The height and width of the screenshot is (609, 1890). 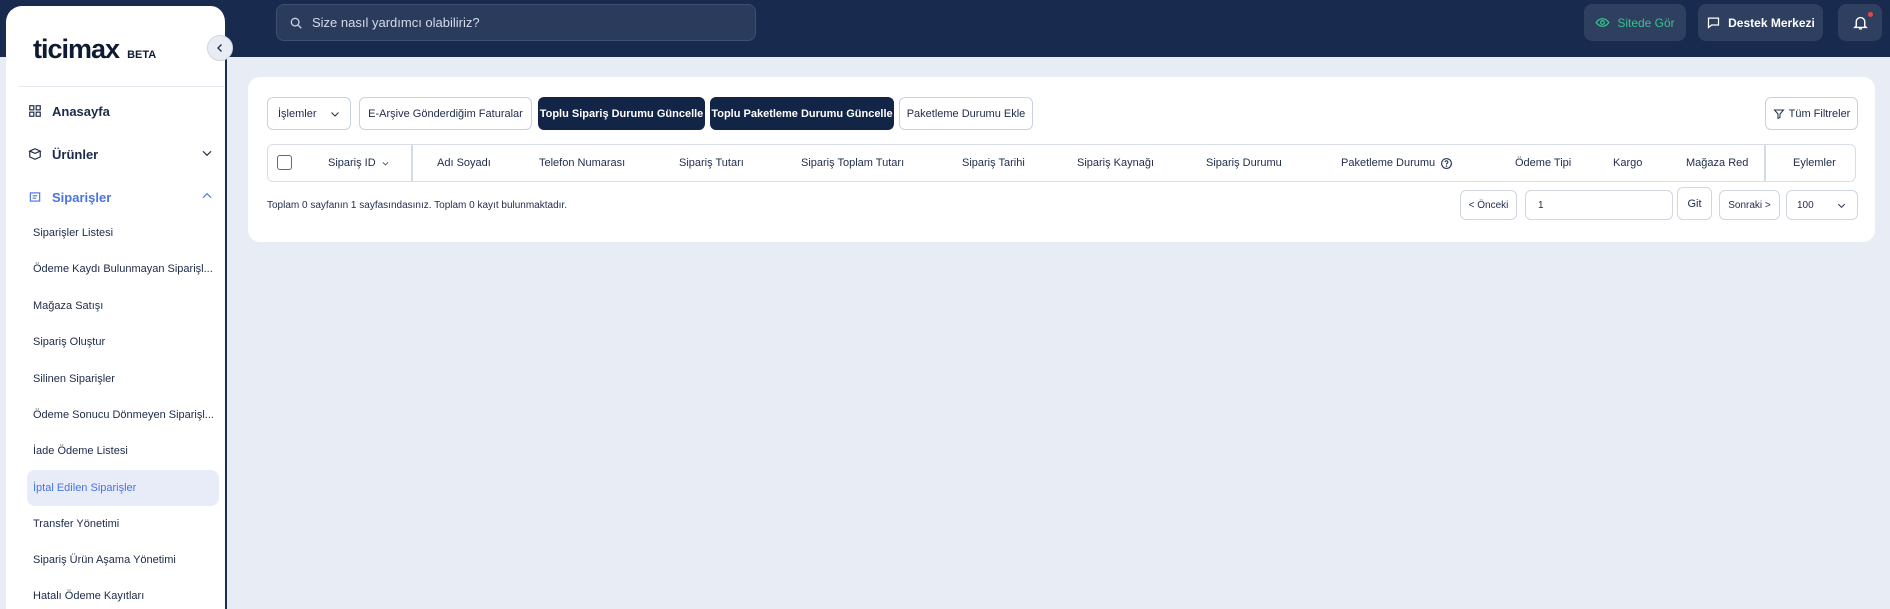 I want to click on column-name: Adı Soyadı, so click(x=464, y=163).